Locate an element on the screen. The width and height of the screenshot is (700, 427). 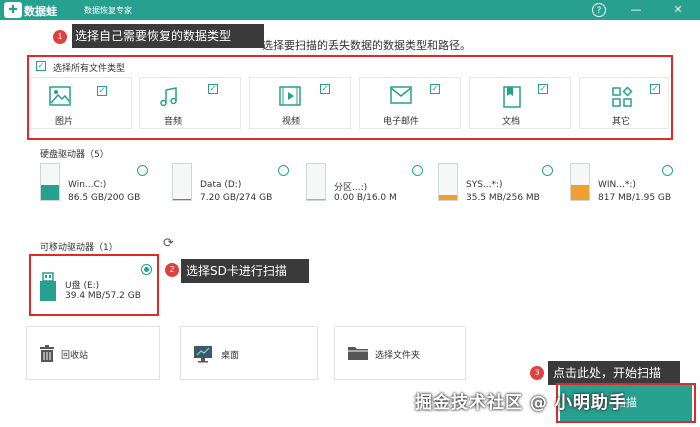
file-type-email: 电子邮件 ✓ is located at coordinates (410, 103).